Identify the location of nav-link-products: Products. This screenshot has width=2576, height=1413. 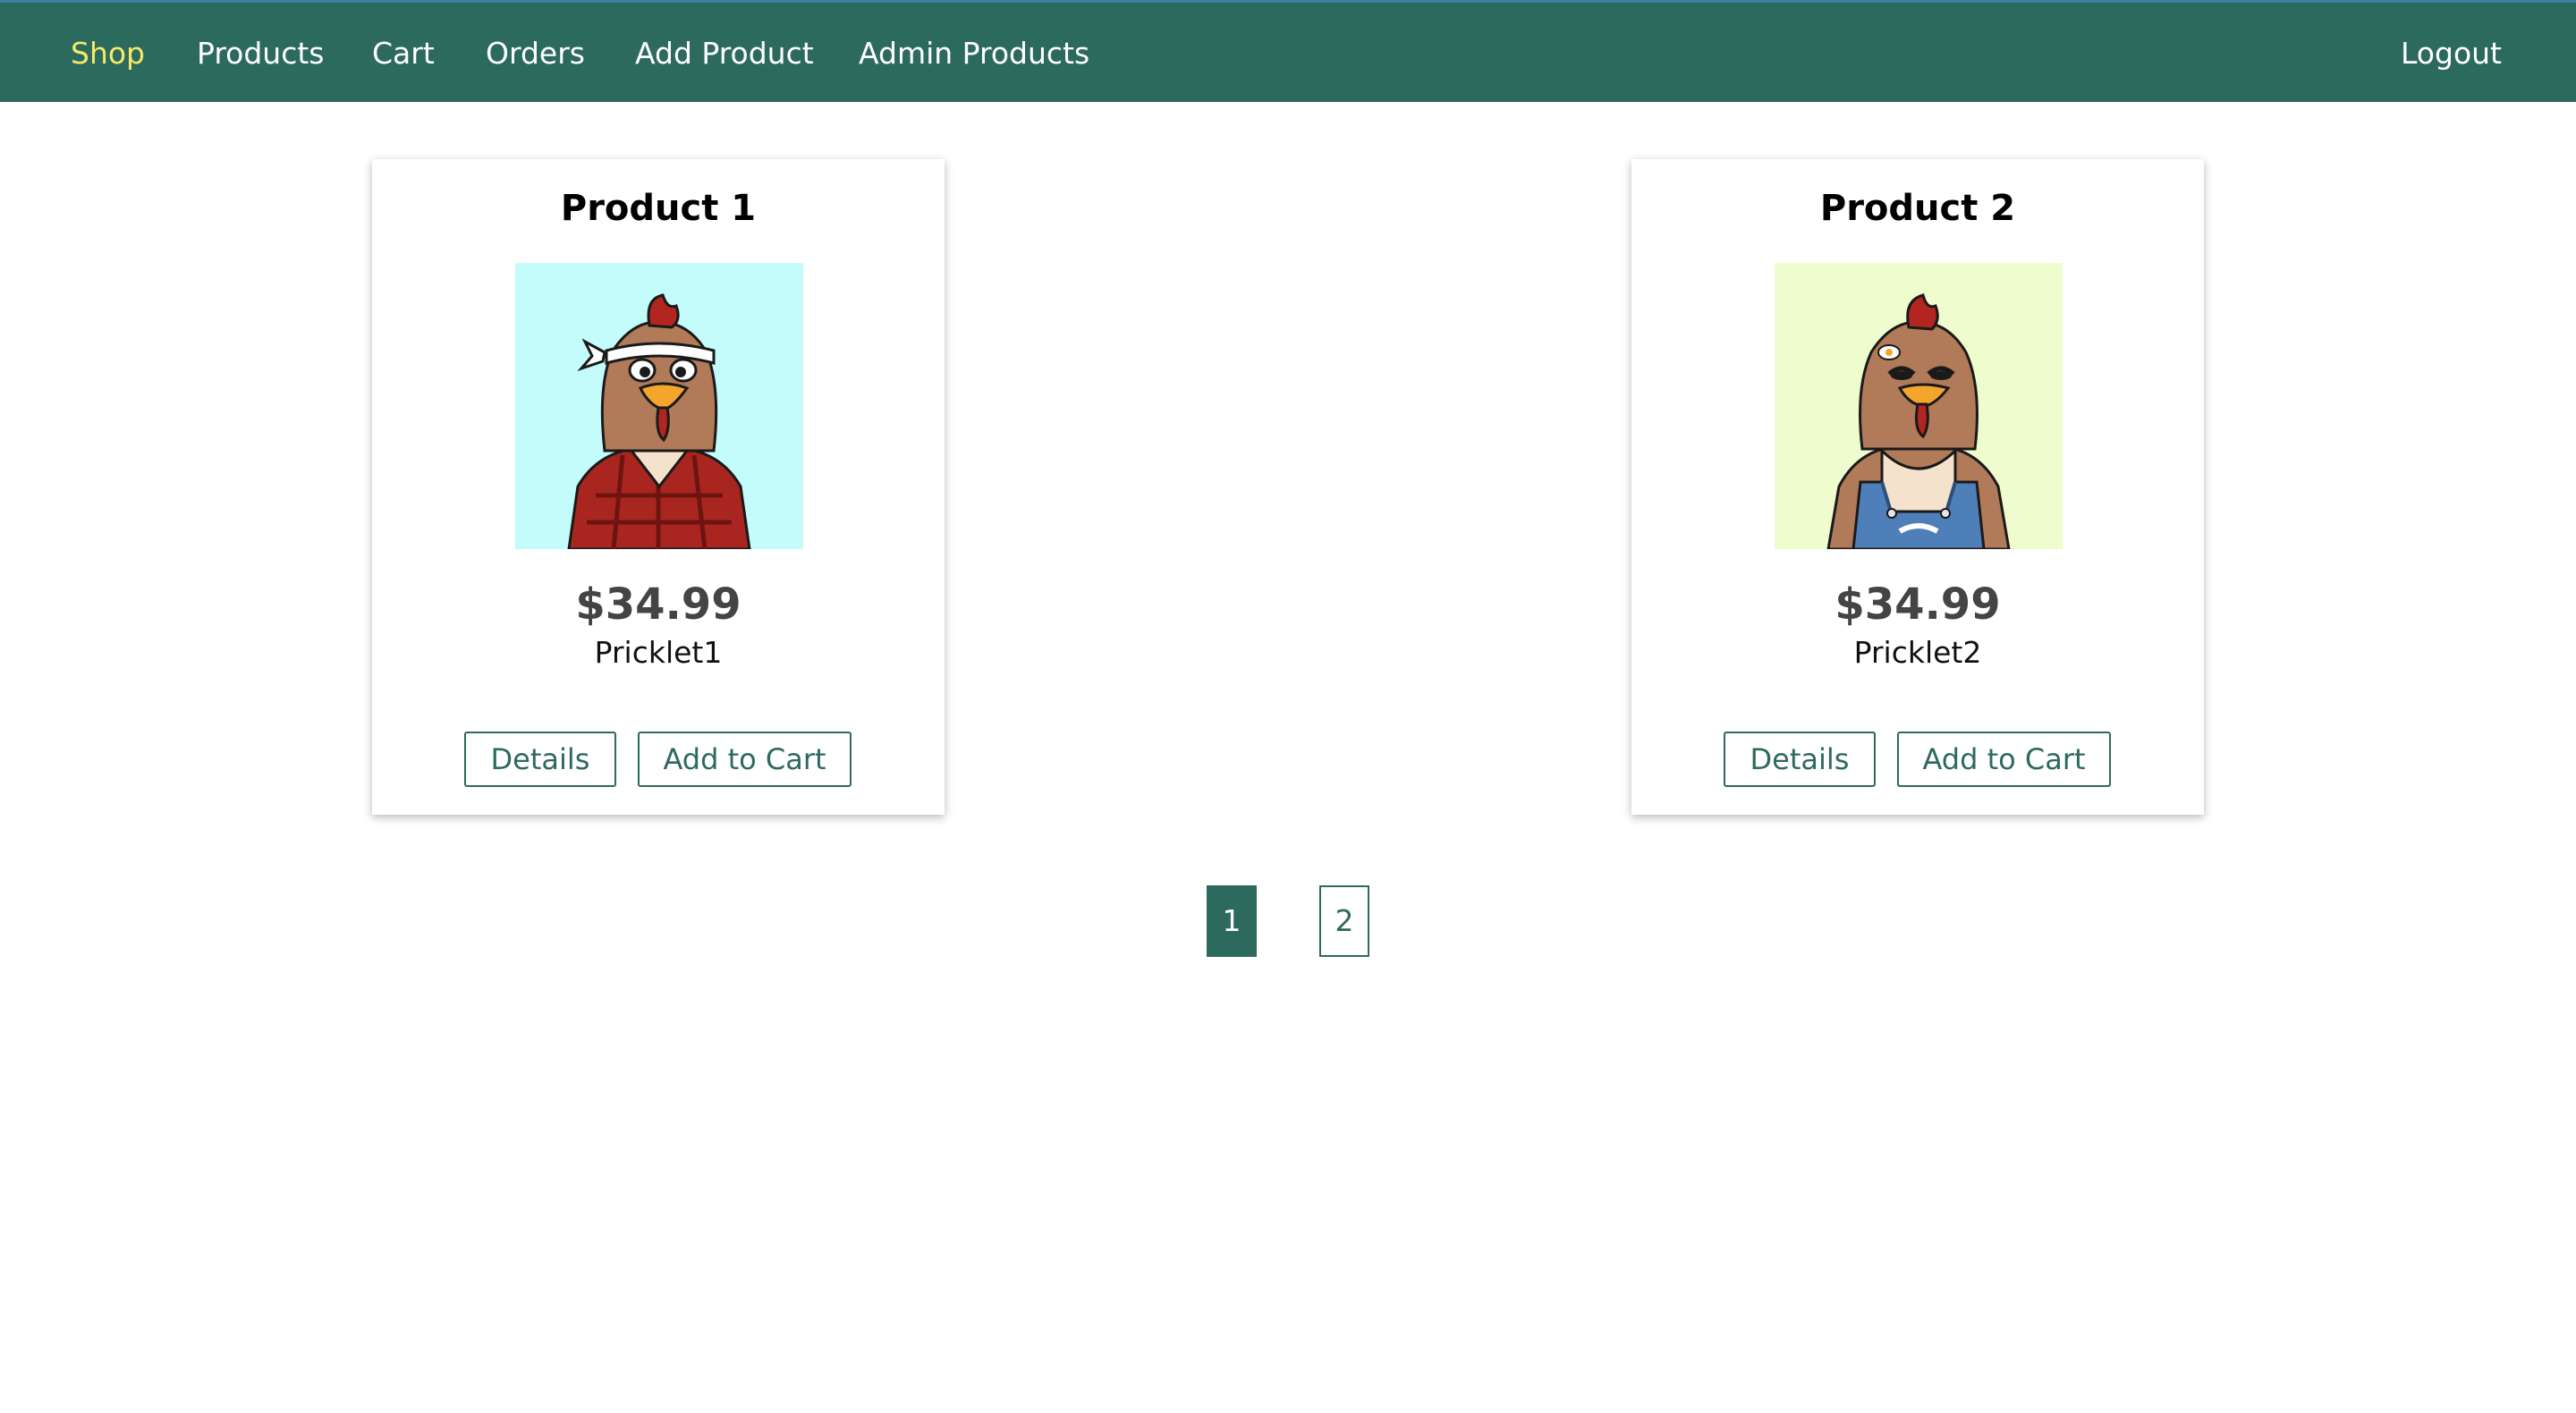
(261, 54).